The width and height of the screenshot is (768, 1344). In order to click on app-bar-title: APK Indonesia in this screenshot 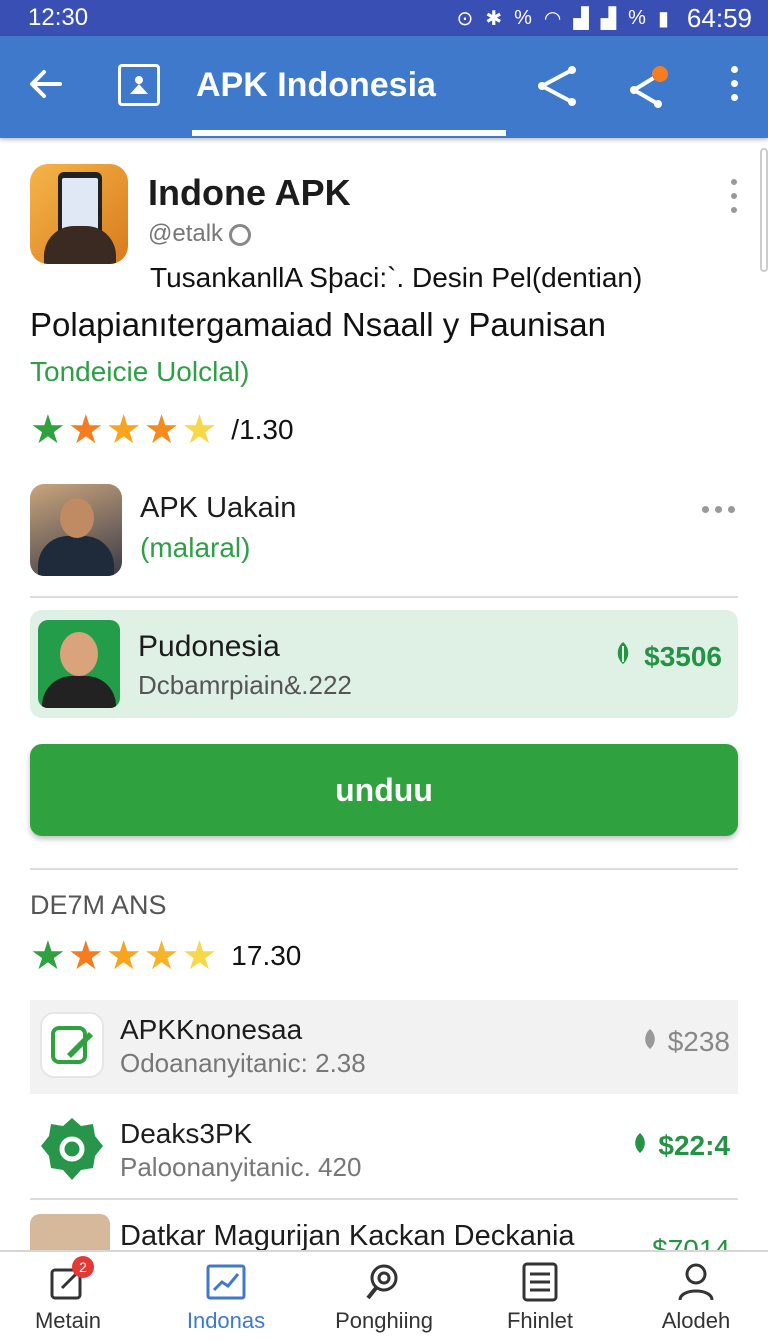, I will do `click(316, 85)`.